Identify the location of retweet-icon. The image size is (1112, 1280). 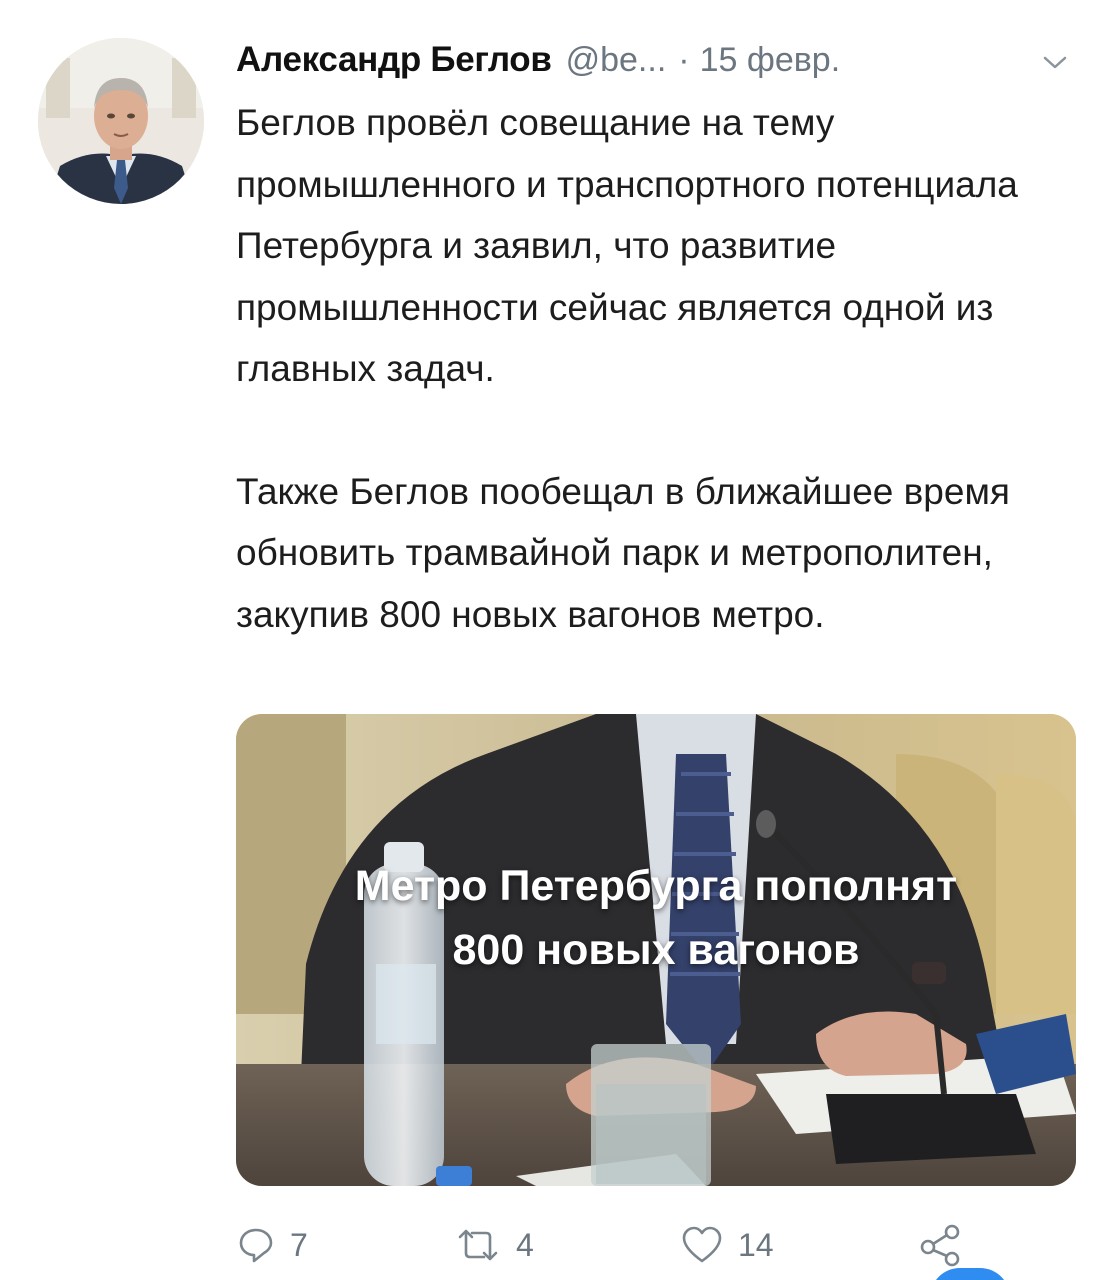
(478, 1245).